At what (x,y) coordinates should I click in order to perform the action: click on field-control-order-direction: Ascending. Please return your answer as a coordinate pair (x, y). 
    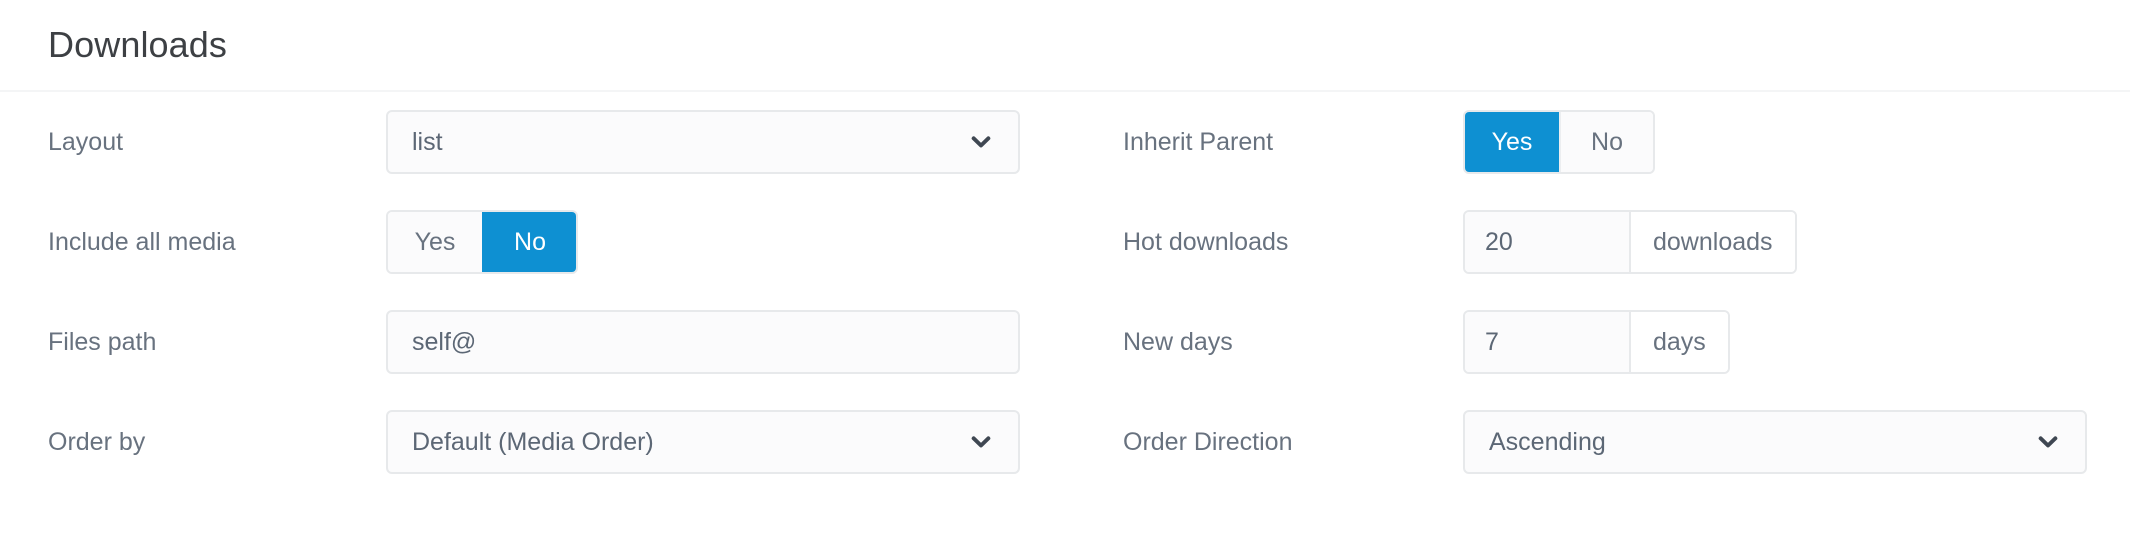
    Looking at the image, I should click on (1775, 442).